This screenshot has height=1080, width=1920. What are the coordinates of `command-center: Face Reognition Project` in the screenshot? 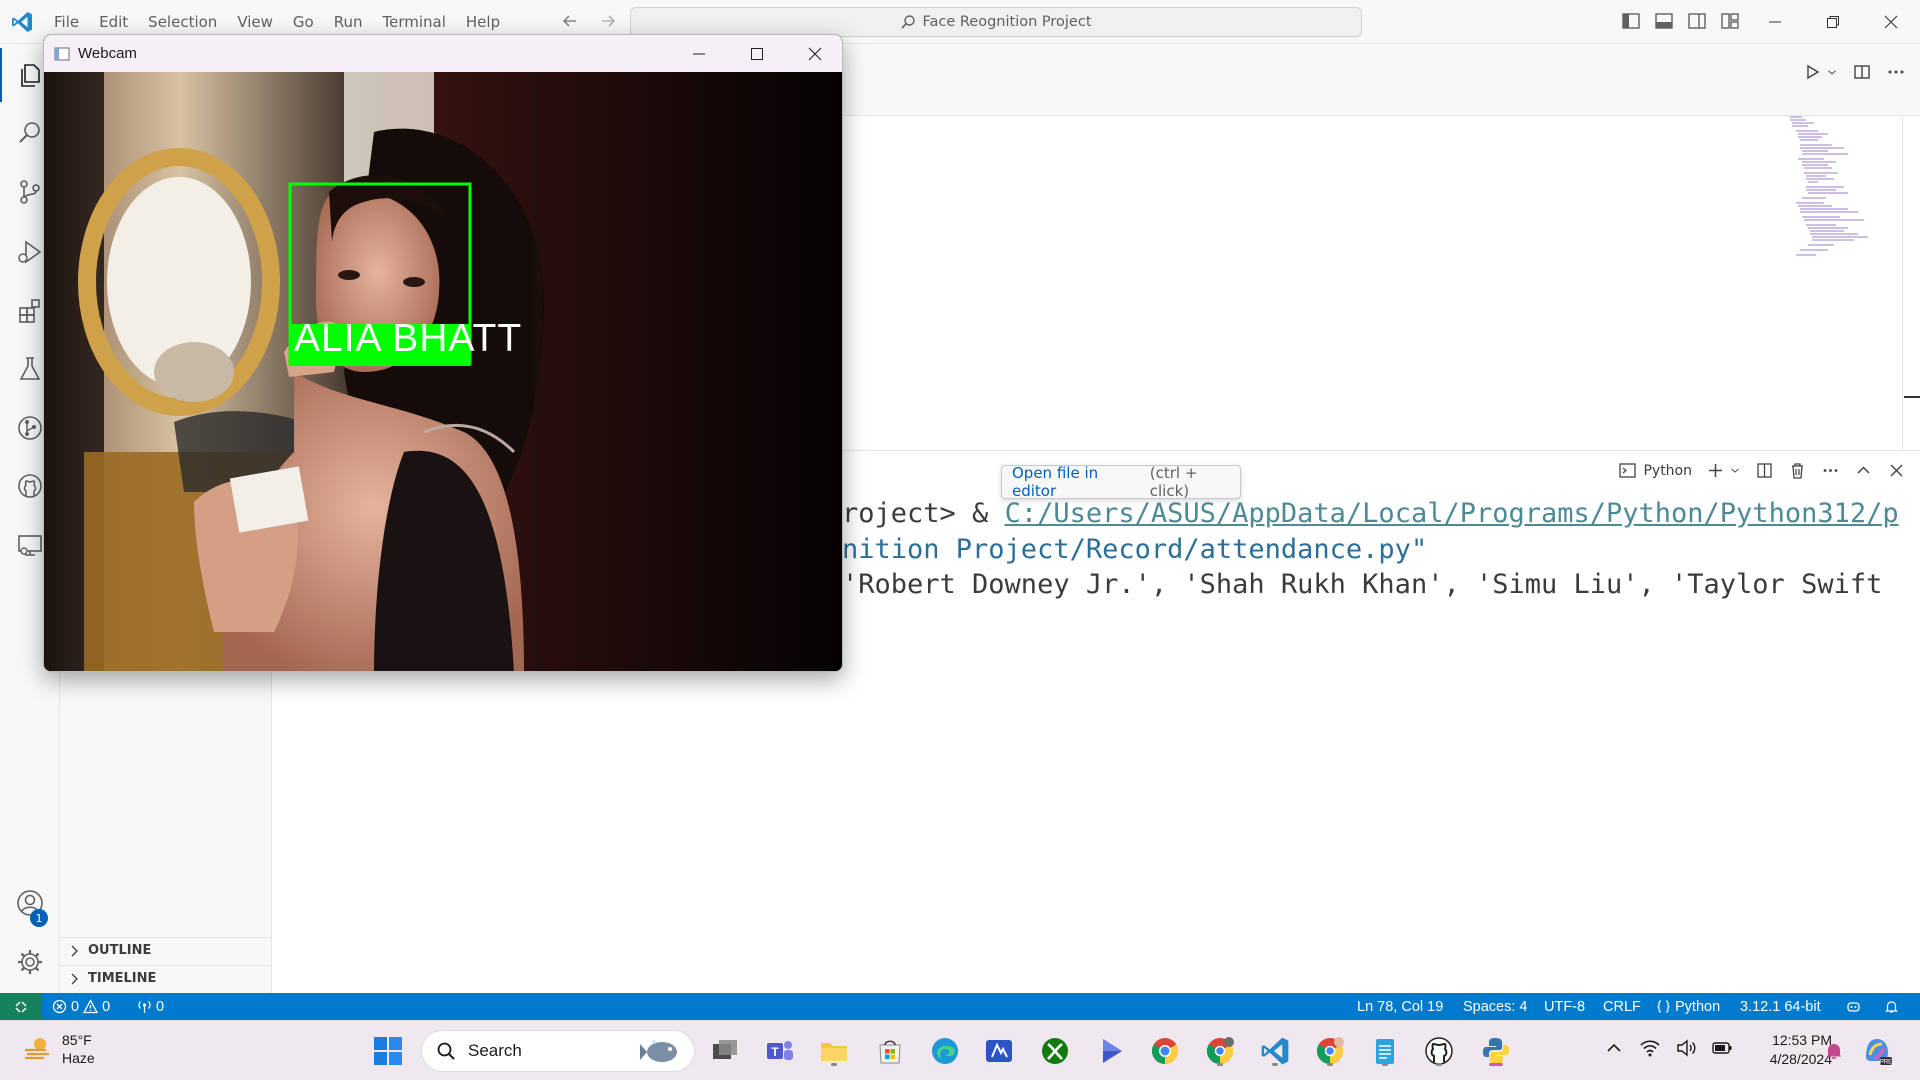 It's located at (996, 22).